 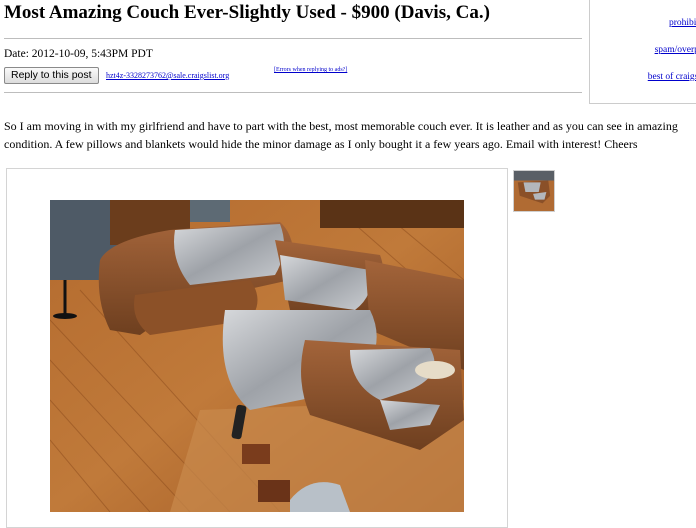 What do you see at coordinates (51, 75) in the screenshot?
I see `reply-button: Reply to this post` at bounding box center [51, 75].